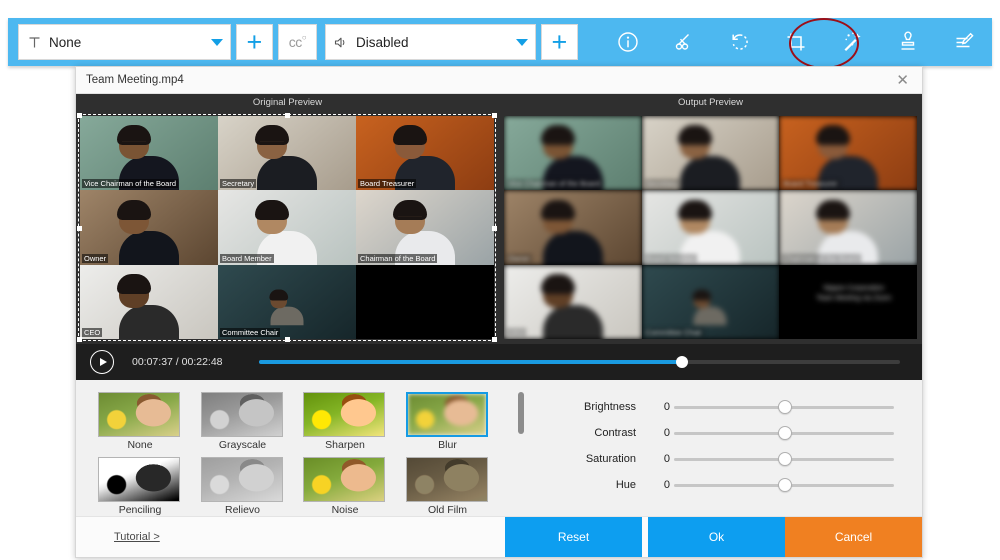 The image size is (1000, 560). What do you see at coordinates (254, 42) in the screenshot?
I see `add-subtitle-button: +` at bounding box center [254, 42].